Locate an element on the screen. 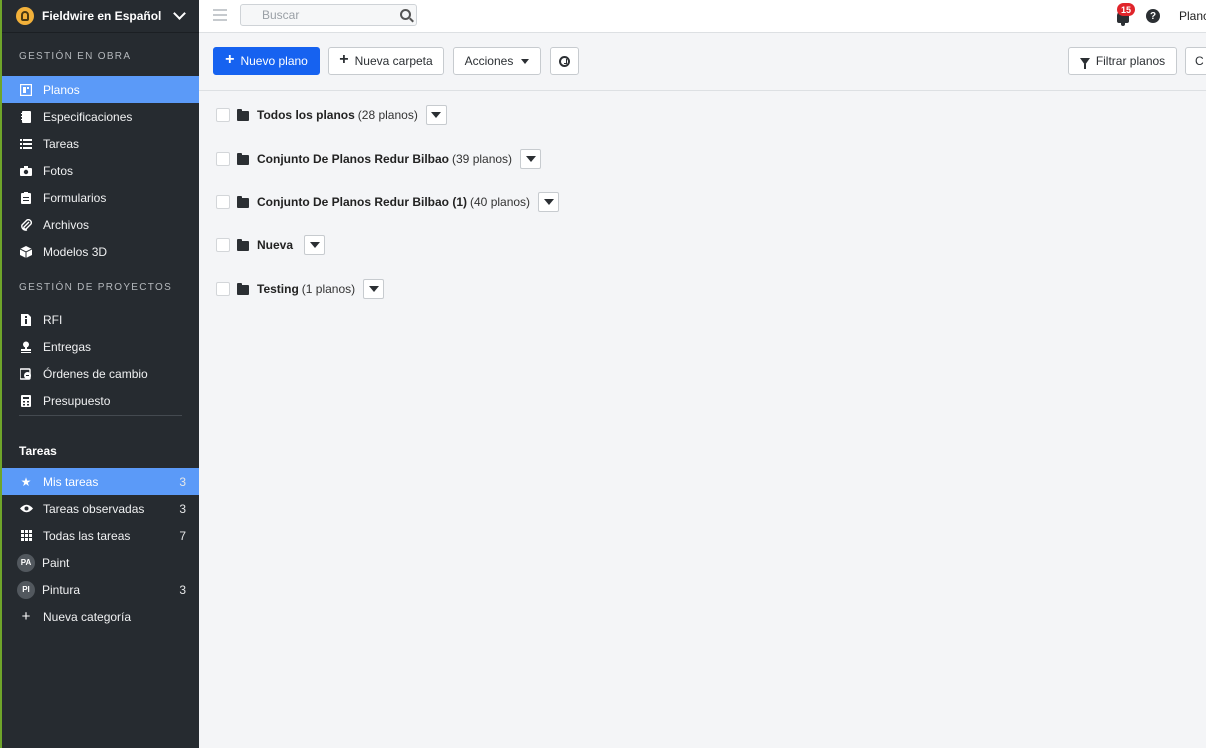  clipboard-icon is located at coordinates (26, 198).